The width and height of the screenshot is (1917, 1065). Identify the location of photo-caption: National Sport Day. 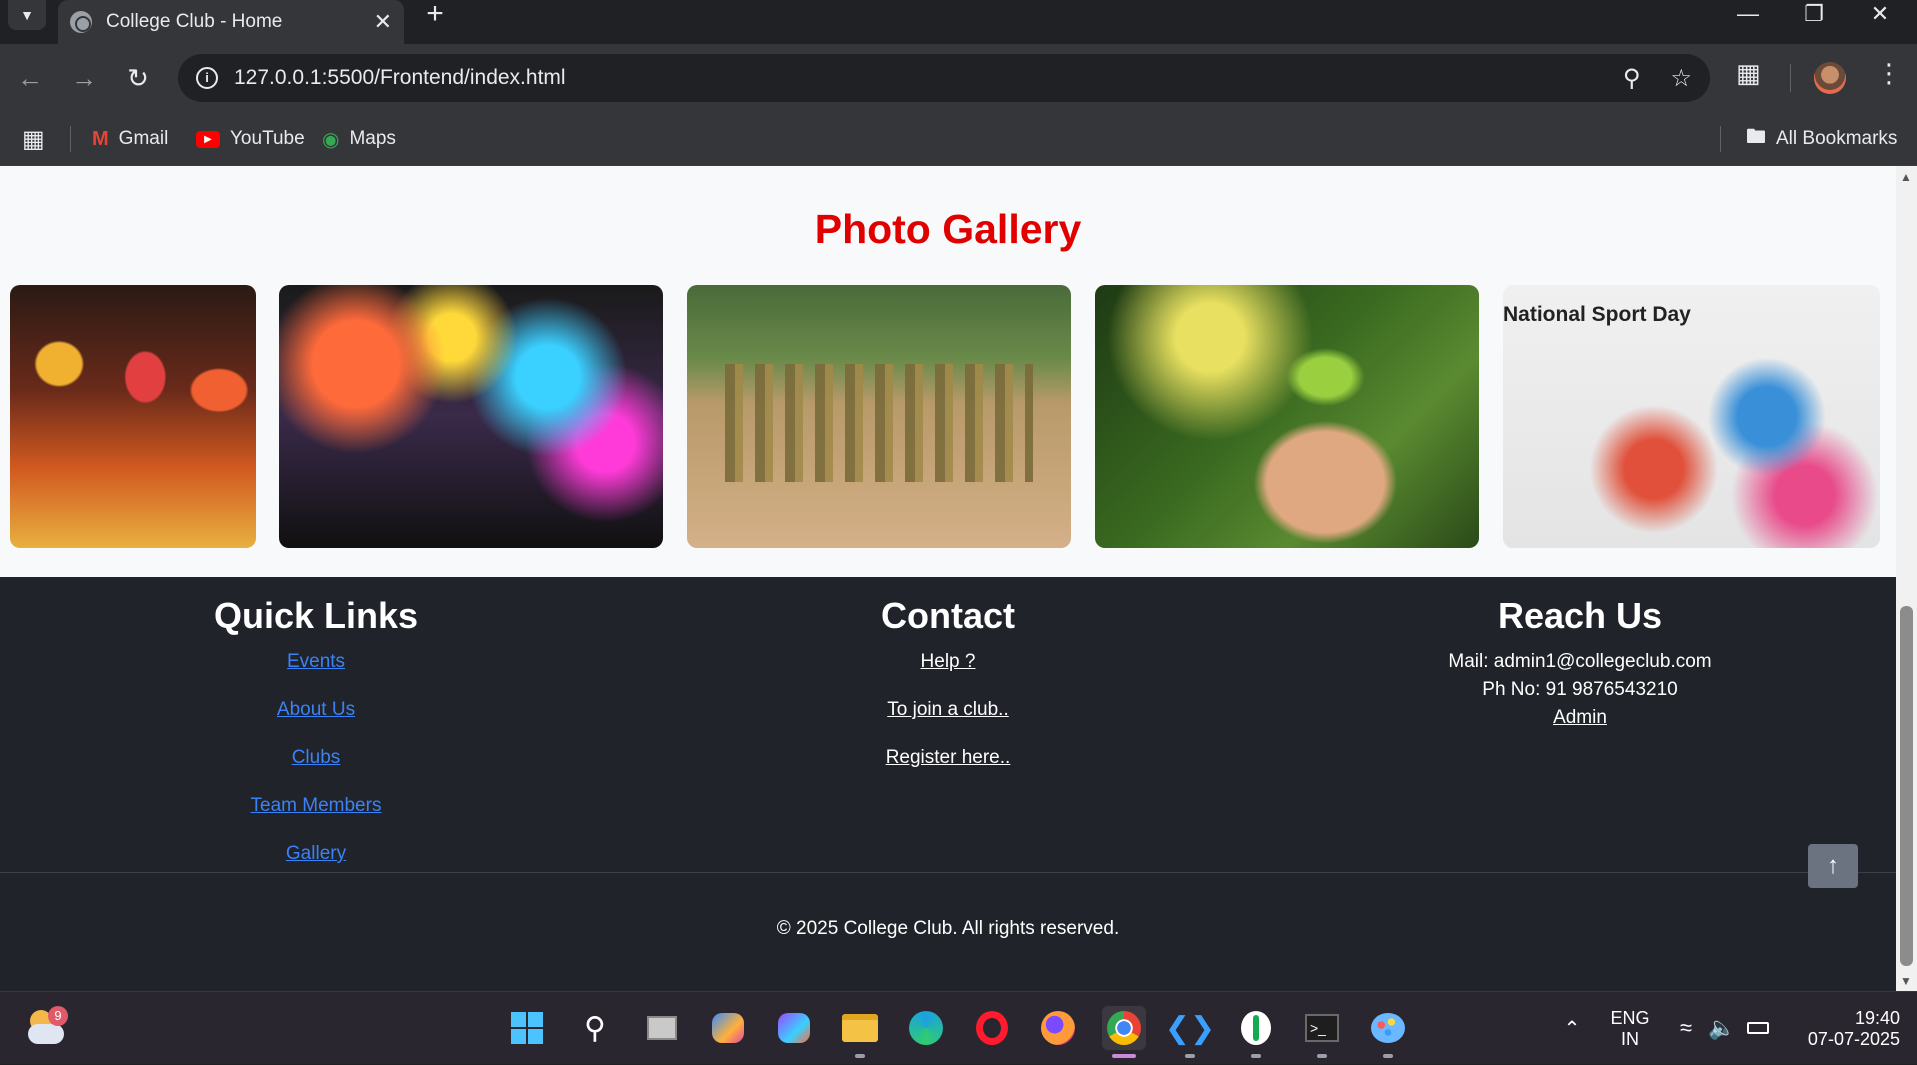
(1597, 314).